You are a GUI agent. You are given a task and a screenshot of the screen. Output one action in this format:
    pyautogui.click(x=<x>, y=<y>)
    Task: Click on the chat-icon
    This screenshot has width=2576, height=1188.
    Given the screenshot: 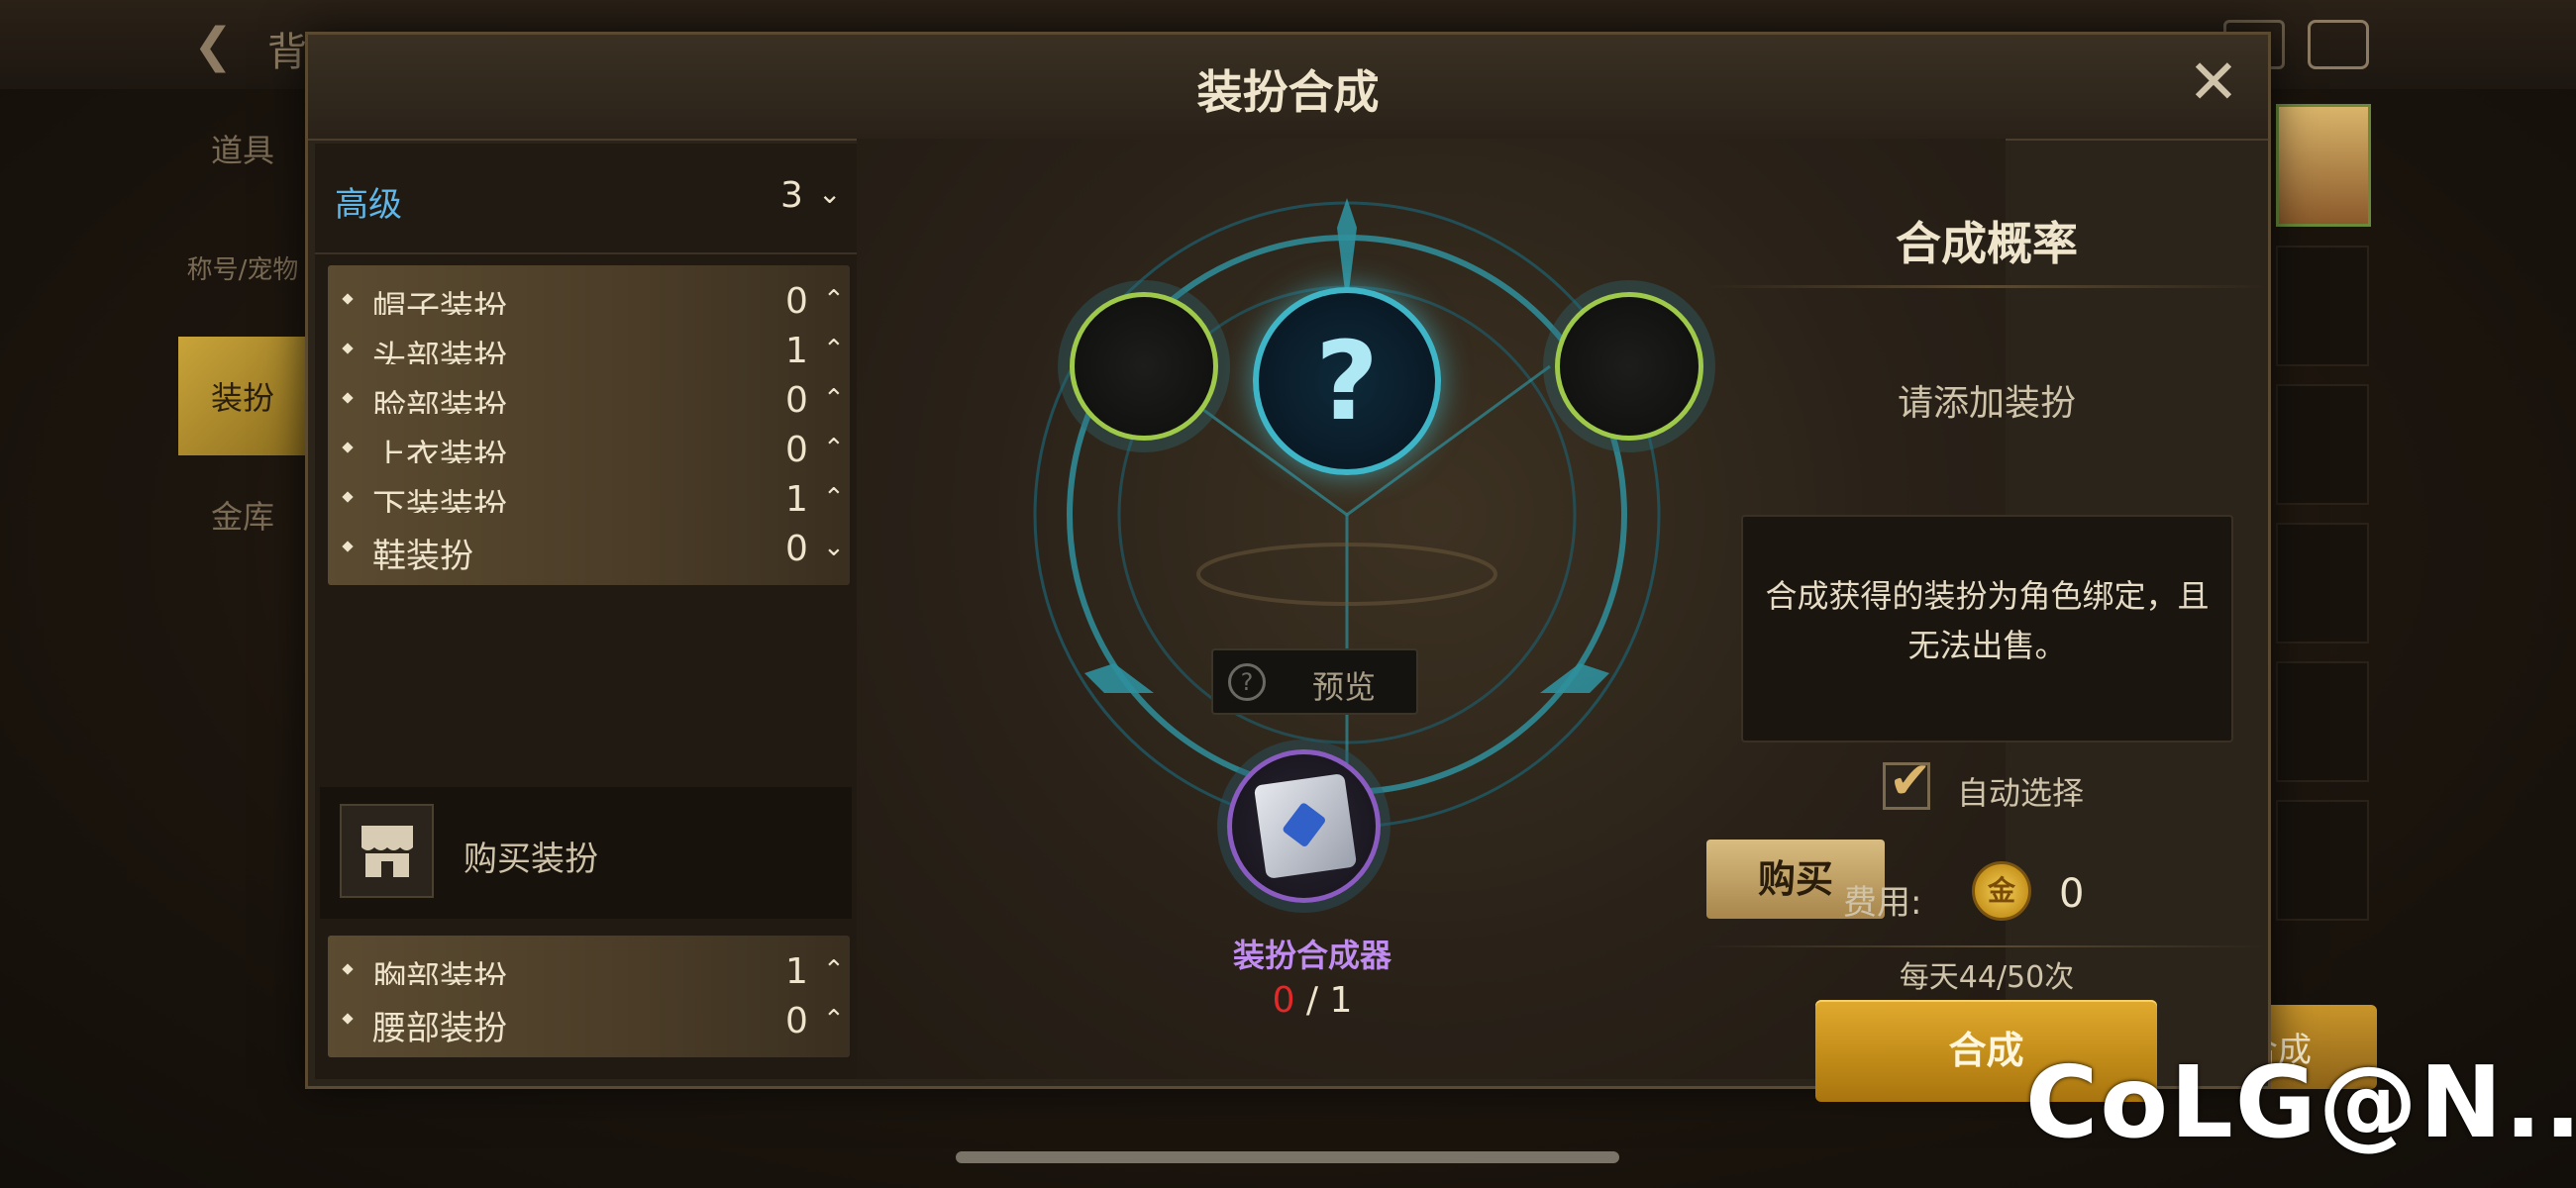 What is the action you would take?
    pyautogui.click(x=2338, y=45)
    